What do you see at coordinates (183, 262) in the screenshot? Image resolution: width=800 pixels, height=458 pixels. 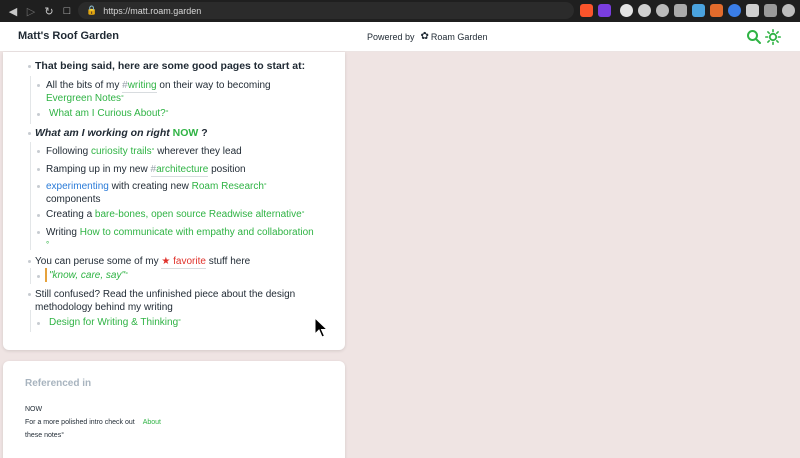 I see `tag-favorite: ★ favorite` at bounding box center [183, 262].